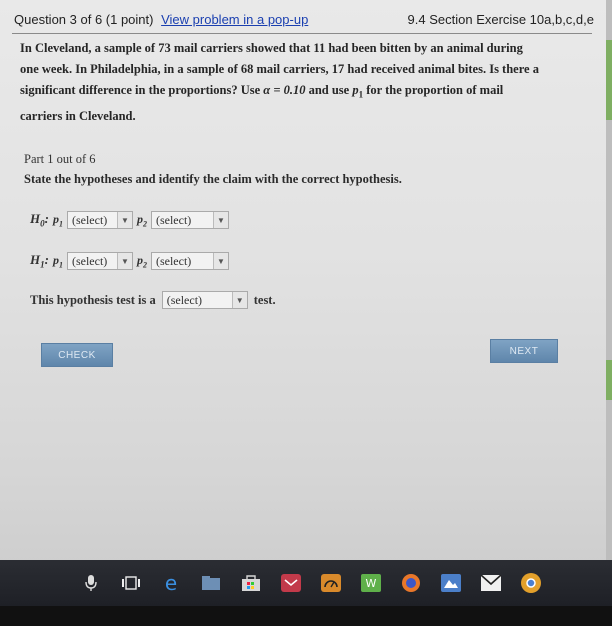  Describe the element at coordinates (184, 299) in the screenshot. I see `test-type-value: (select)` at that location.